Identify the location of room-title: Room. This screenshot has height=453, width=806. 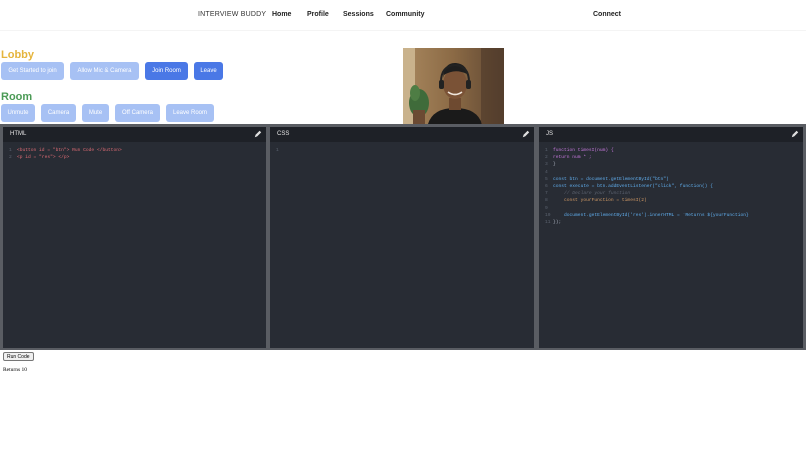
(17, 97).